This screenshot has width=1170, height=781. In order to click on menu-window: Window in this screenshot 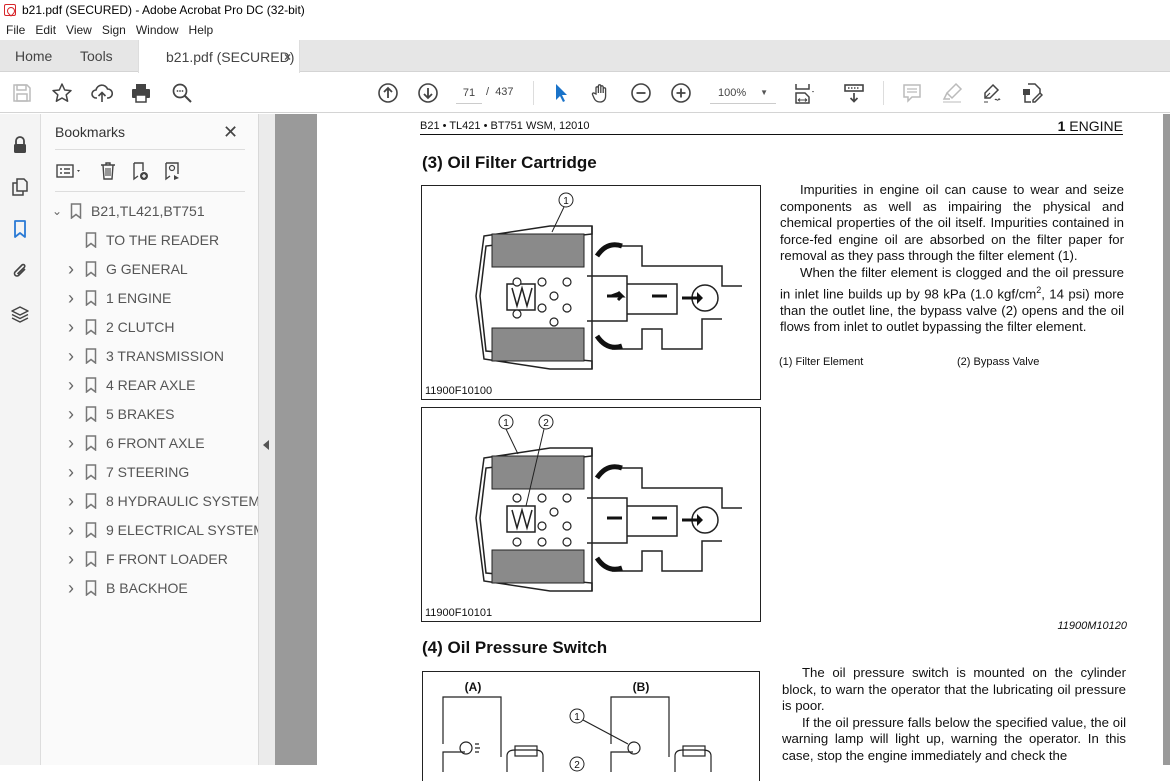, I will do `click(157, 30)`.